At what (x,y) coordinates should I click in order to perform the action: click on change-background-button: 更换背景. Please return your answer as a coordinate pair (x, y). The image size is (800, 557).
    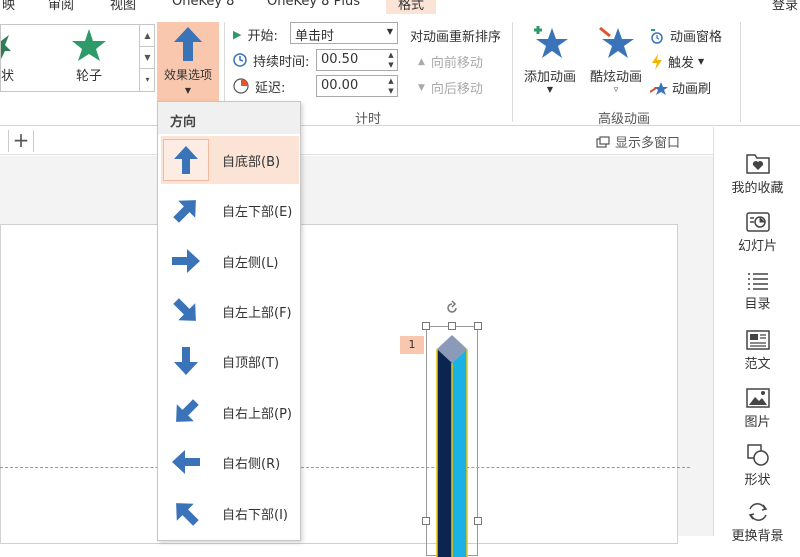
    Looking at the image, I should click on (757, 522).